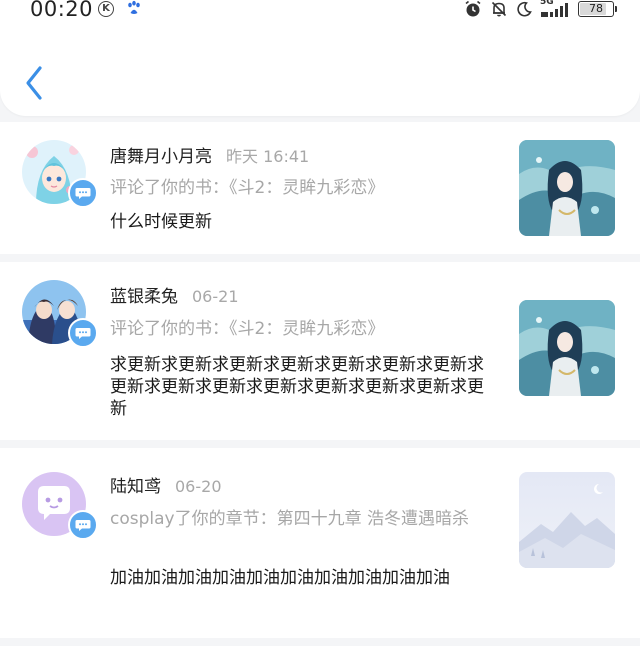  I want to click on name-row: 蓝银柔兔 06-21, so click(174, 294).